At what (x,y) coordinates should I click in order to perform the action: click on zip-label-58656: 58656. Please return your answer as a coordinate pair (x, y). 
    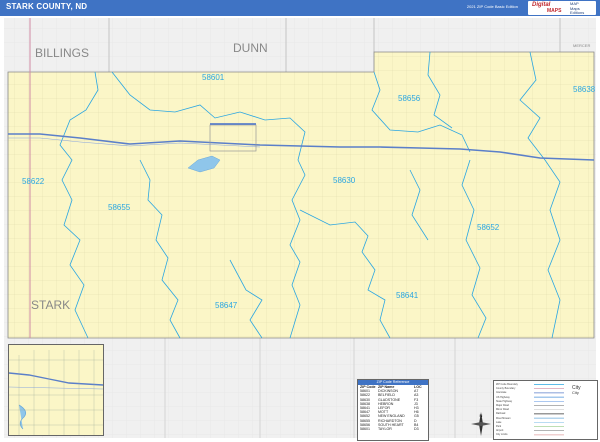
    Looking at the image, I should click on (409, 98).